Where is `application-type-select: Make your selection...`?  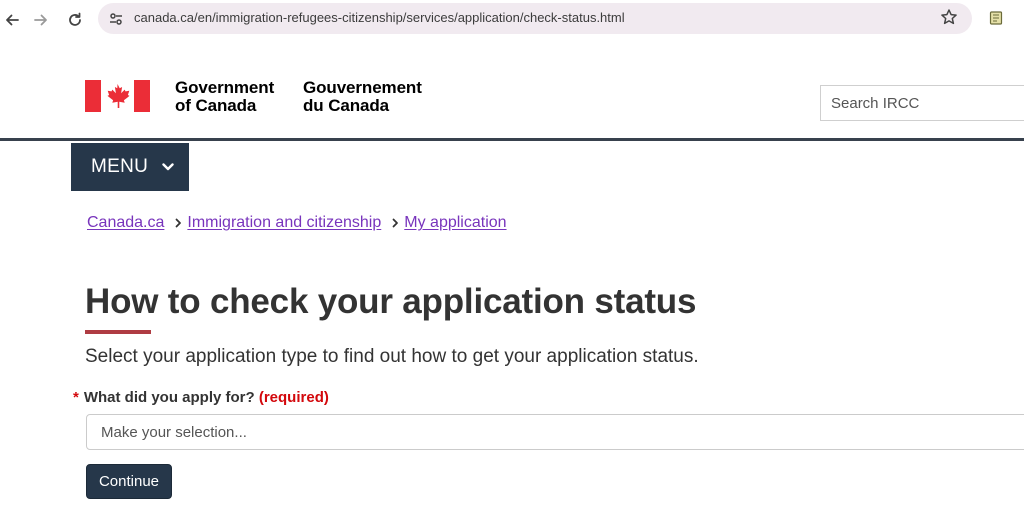
application-type-select: Make your selection... is located at coordinates (555, 432).